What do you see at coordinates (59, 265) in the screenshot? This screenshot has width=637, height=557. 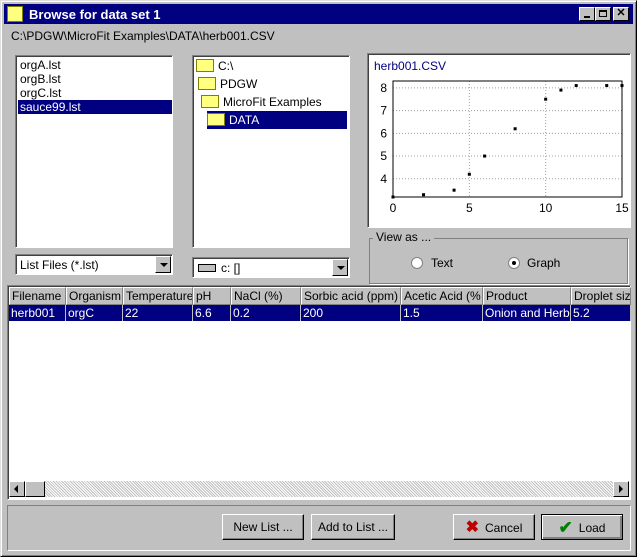 I see `file-type-value: List Files (*.lst)` at bounding box center [59, 265].